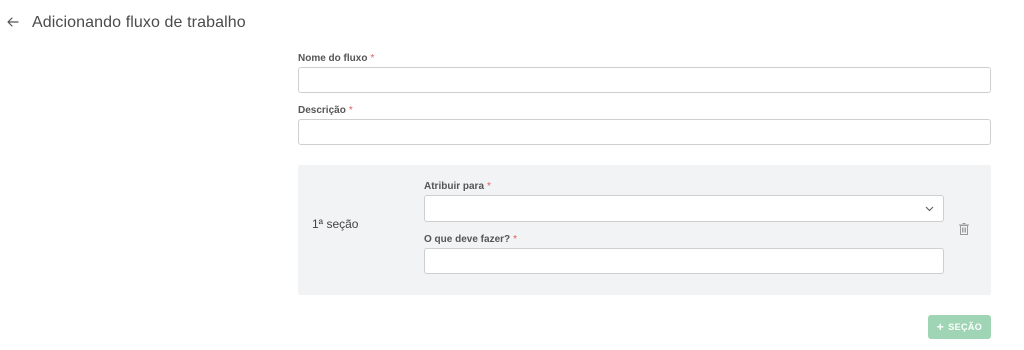 This screenshot has height=350, width=1024. I want to click on section-title: 1ª seção, so click(335, 224).